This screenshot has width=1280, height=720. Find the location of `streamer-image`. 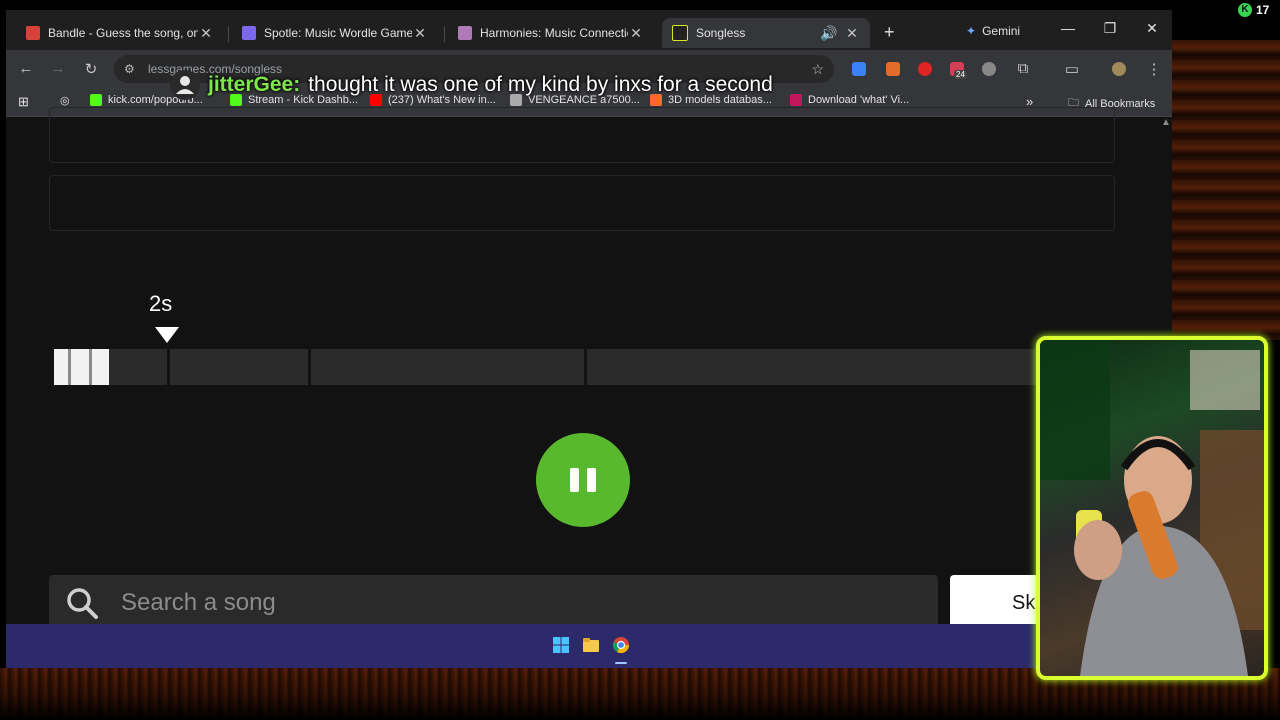

streamer-image is located at coordinates (1152, 508).